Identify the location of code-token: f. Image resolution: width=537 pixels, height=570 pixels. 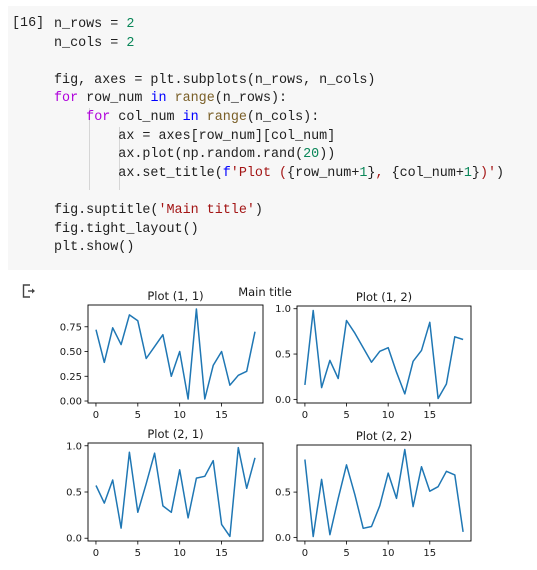
(226, 173).